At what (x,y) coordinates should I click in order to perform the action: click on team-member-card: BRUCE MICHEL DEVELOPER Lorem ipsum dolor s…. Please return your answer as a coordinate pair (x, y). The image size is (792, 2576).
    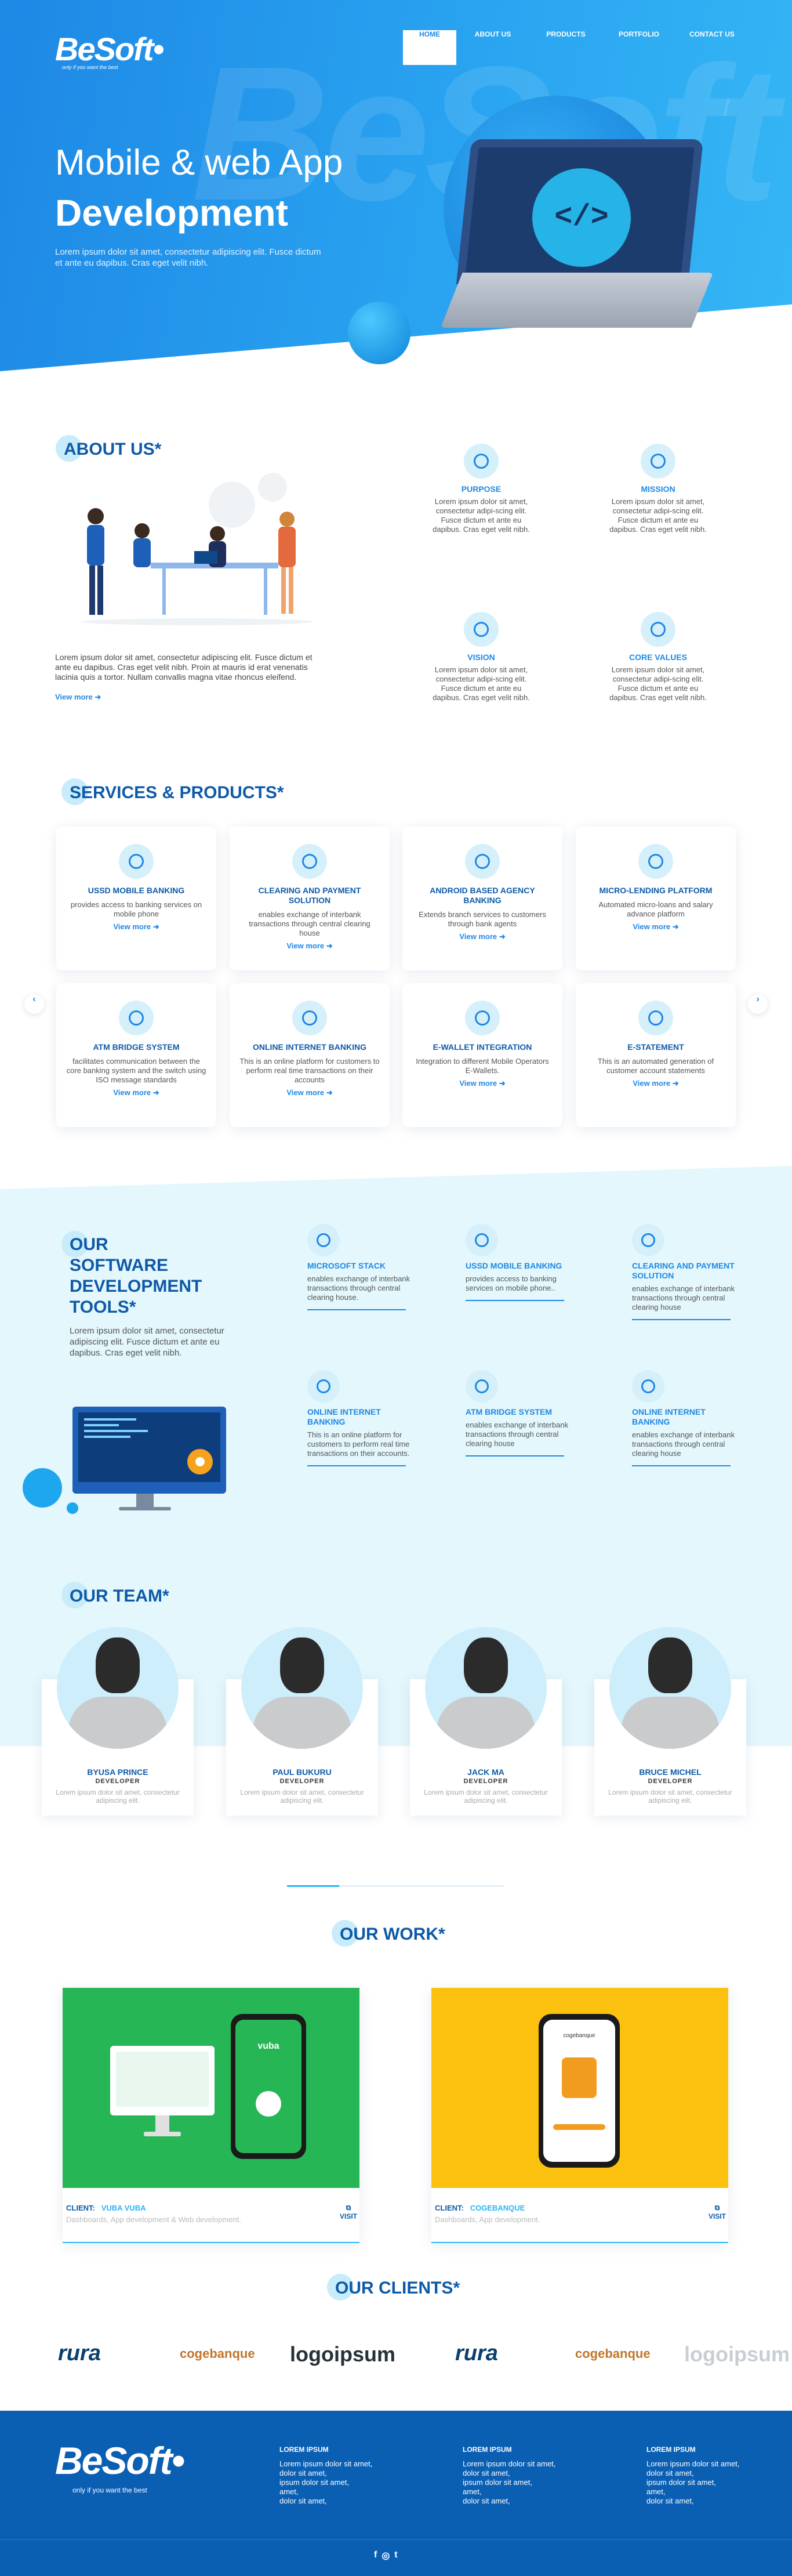
    Looking at the image, I should click on (670, 1722).